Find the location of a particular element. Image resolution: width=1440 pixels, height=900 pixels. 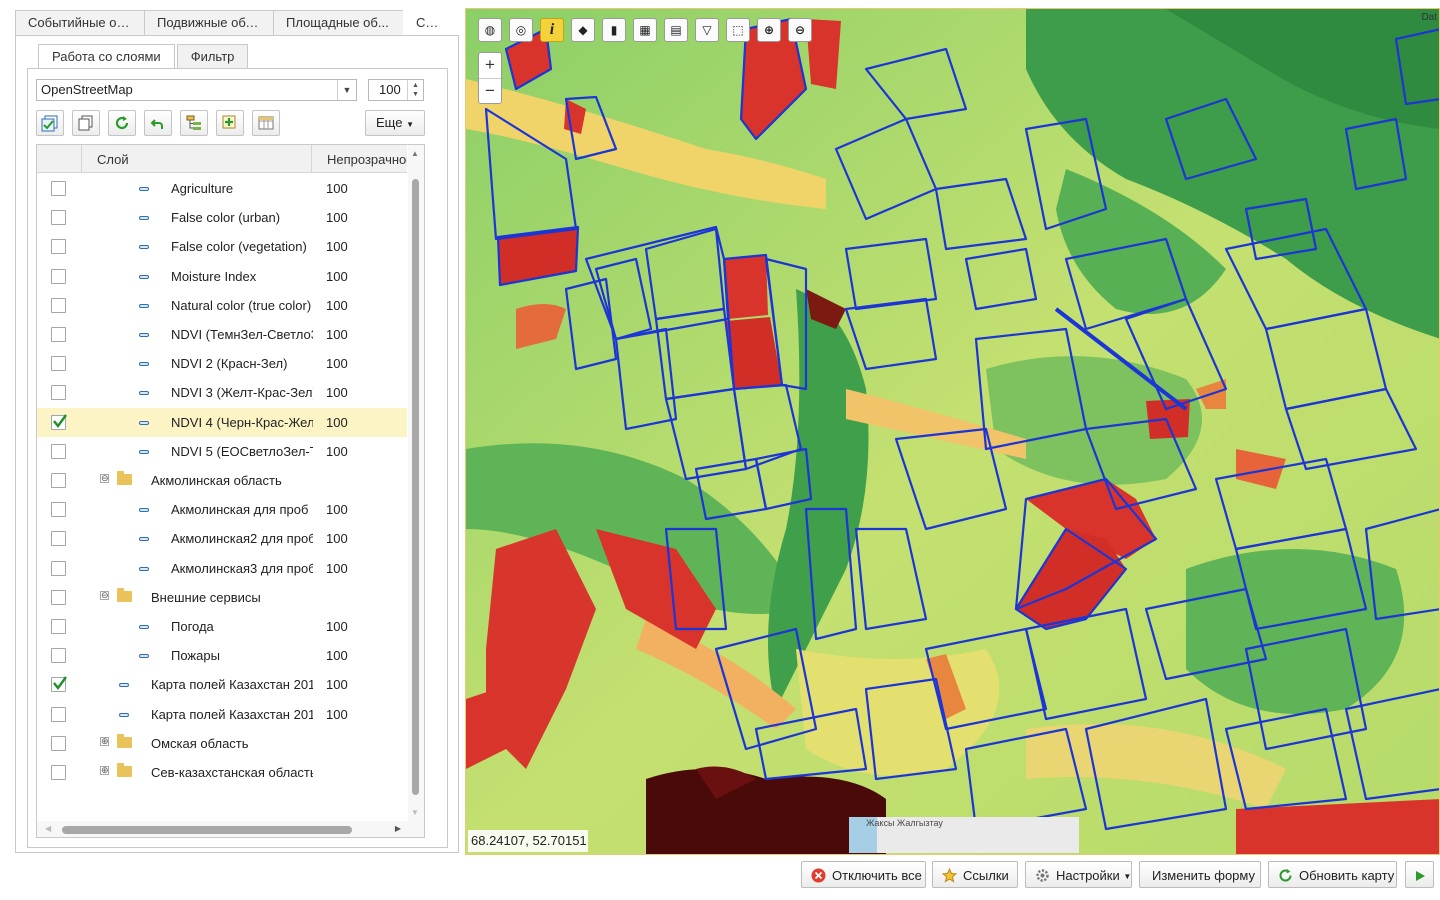

table-row: NDVI 3 (Желт-Крас-Зел) 100 is located at coordinates (222, 392).